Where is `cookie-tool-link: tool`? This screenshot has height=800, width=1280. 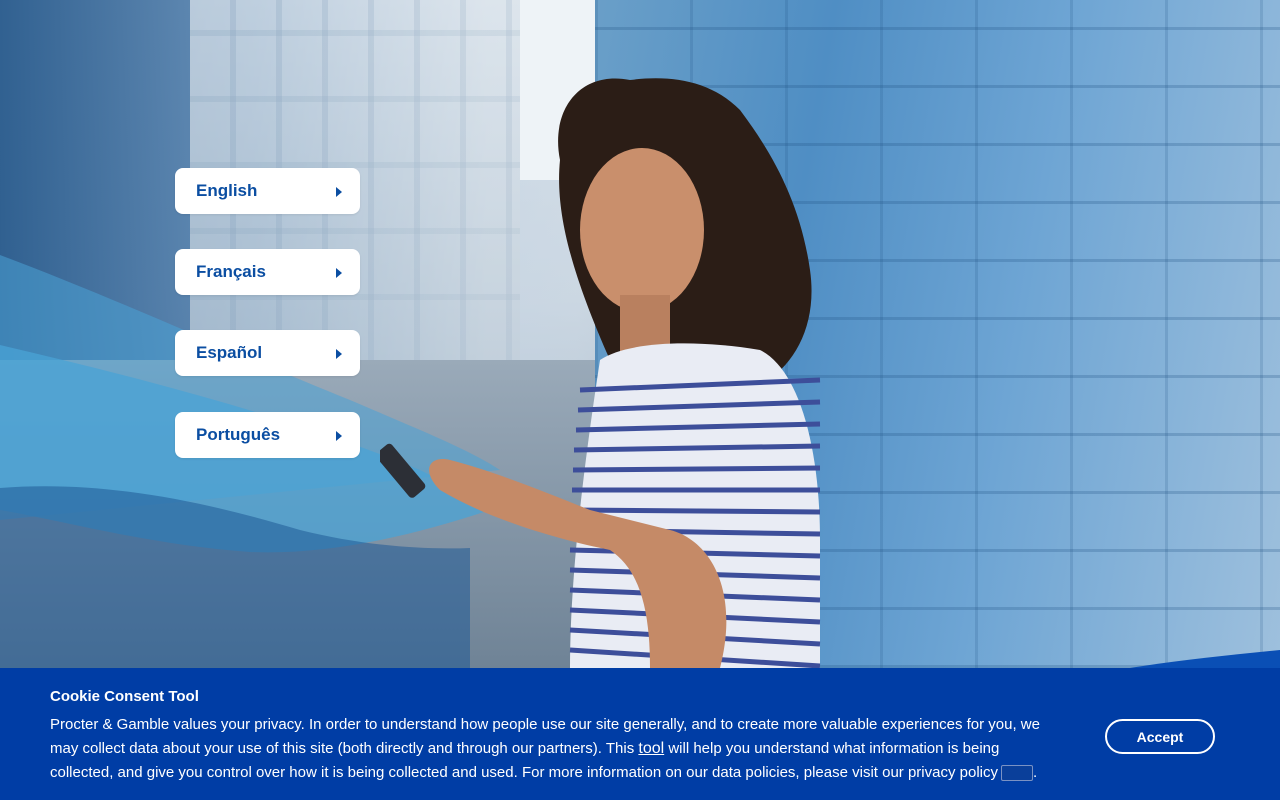 cookie-tool-link: tool is located at coordinates (651, 748).